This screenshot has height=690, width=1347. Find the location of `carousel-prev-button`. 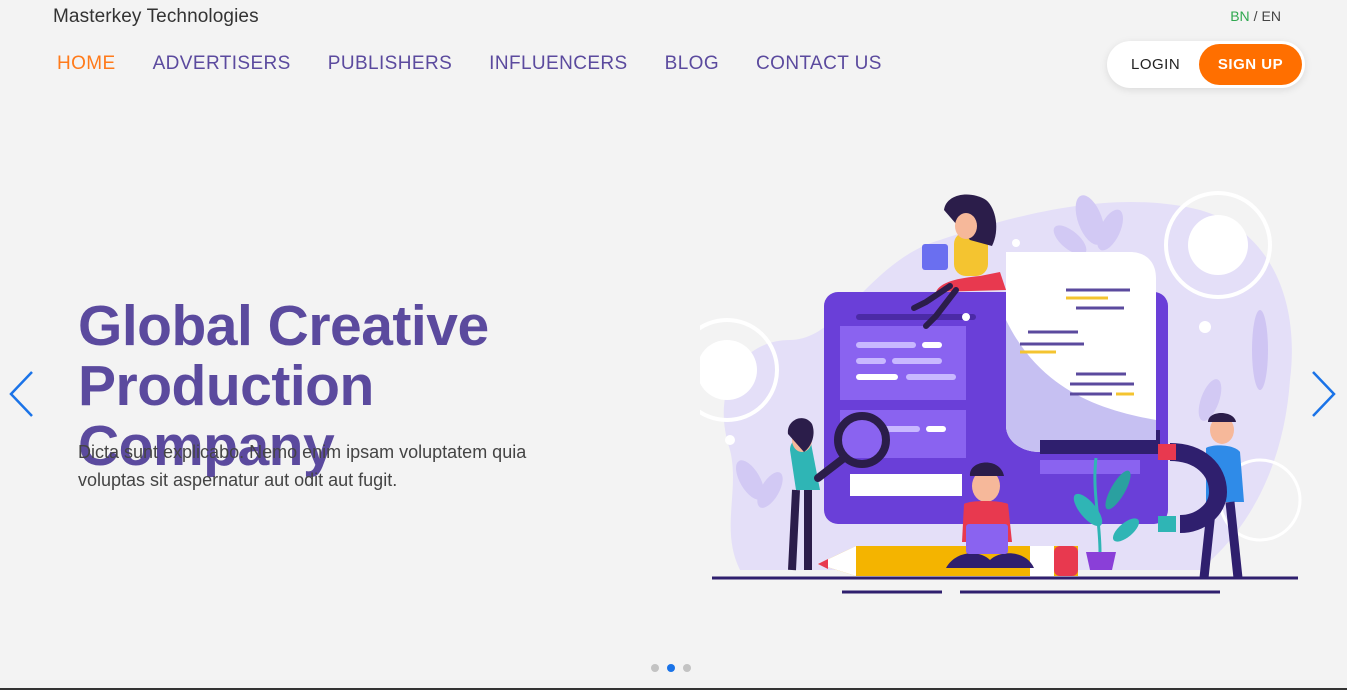

carousel-prev-button is located at coordinates (22, 394).